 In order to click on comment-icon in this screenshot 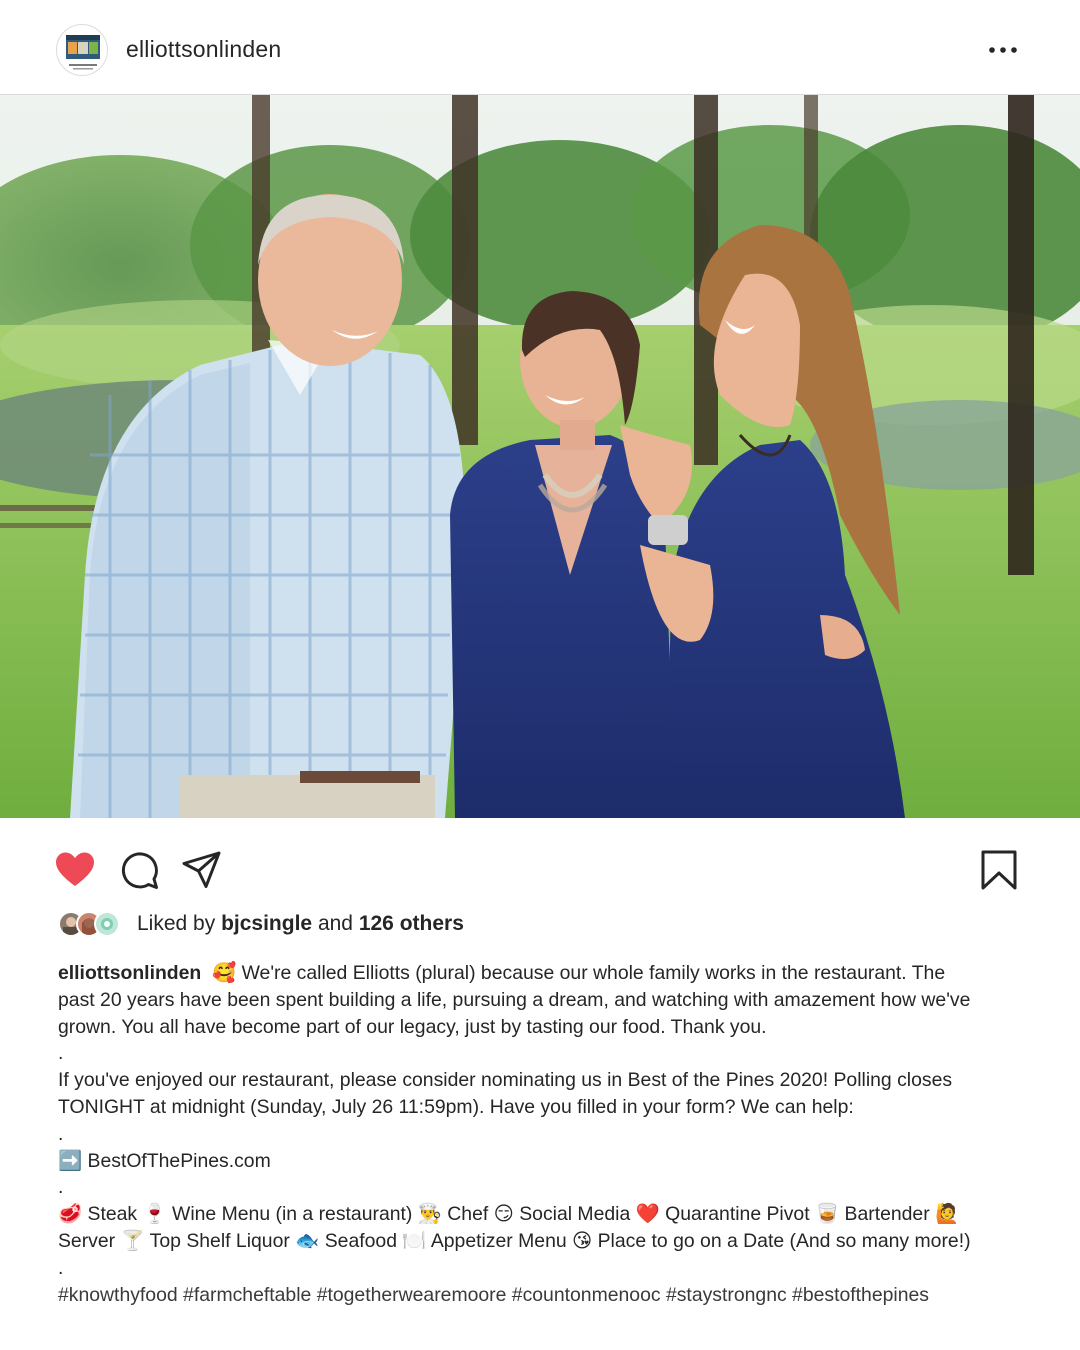, I will do `click(139, 870)`.